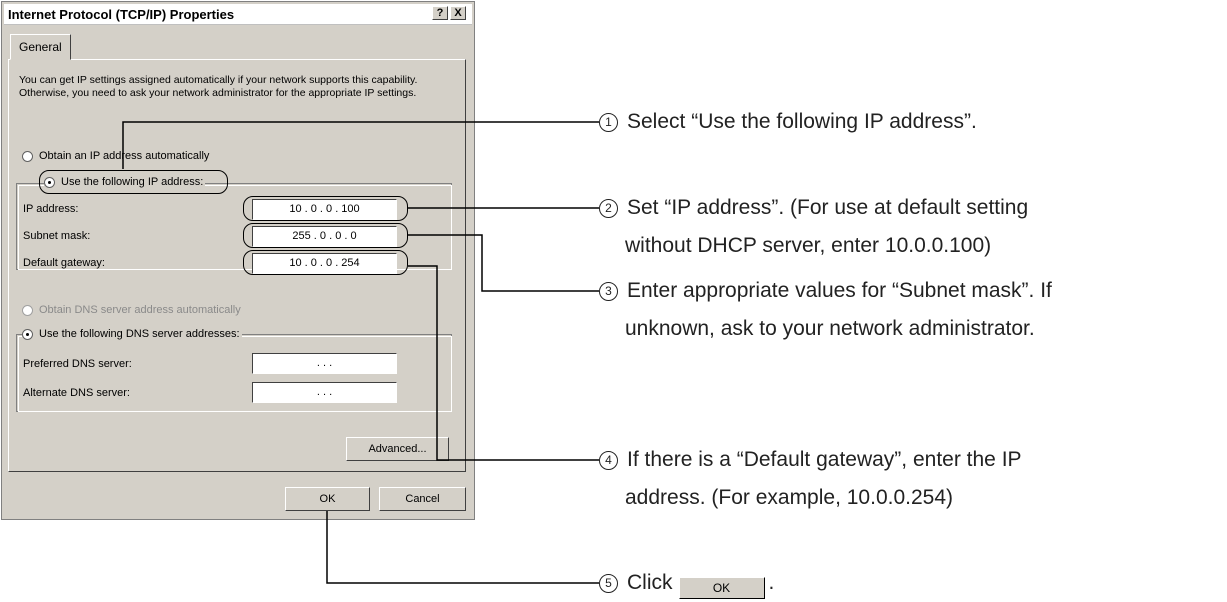 Image resolution: width=1227 pixels, height=602 pixels. Describe the element at coordinates (608, 208) in the screenshot. I see `step-number-2: 2` at that location.